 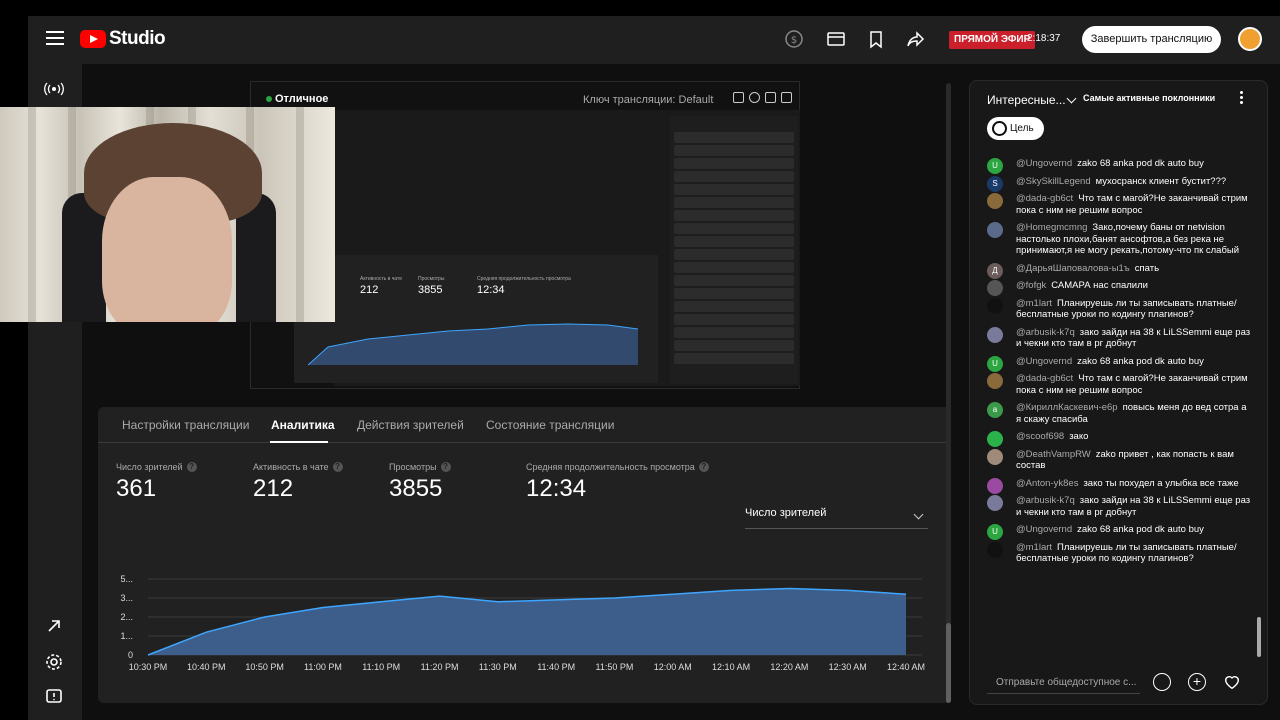 What do you see at coordinates (550, 425) in the screenshot?
I see `tab-stream-health: Состояние трансляции` at bounding box center [550, 425].